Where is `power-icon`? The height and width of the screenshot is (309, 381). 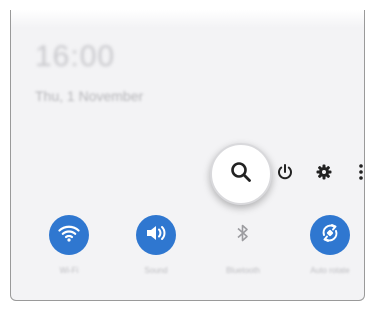
power-icon is located at coordinates (285, 174).